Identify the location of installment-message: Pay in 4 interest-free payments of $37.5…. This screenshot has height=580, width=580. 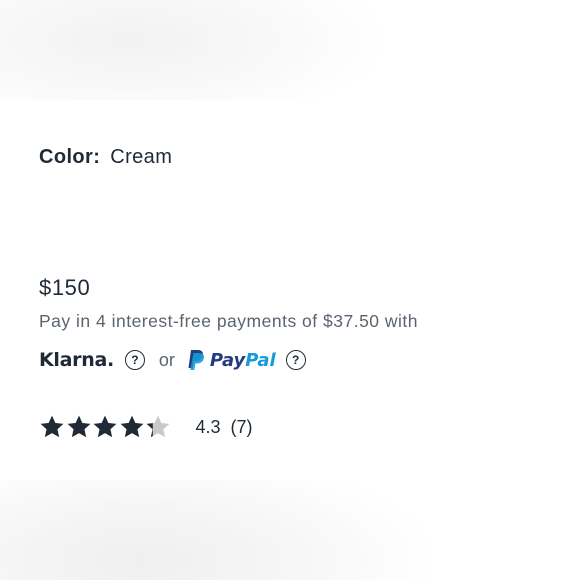
(229, 321).